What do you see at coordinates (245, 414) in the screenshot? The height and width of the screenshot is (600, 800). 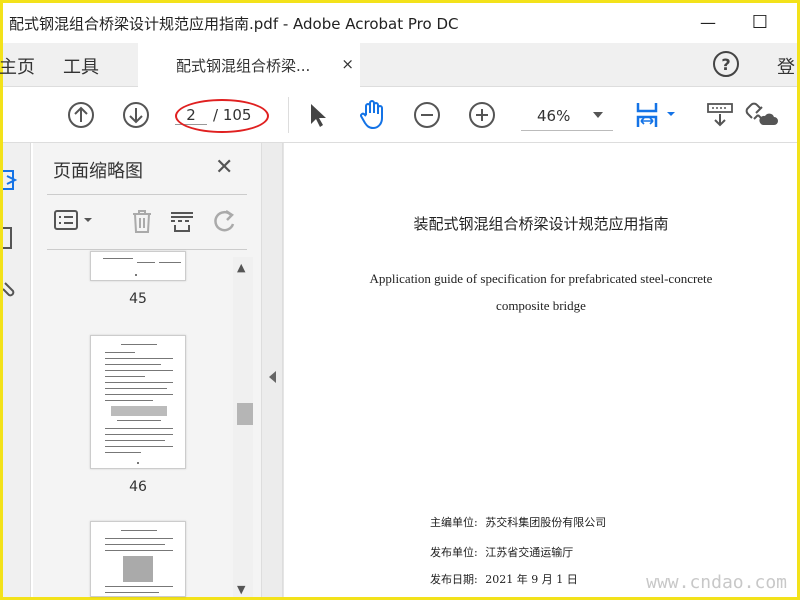 I see `scrollbar-thumb` at bounding box center [245, 414].